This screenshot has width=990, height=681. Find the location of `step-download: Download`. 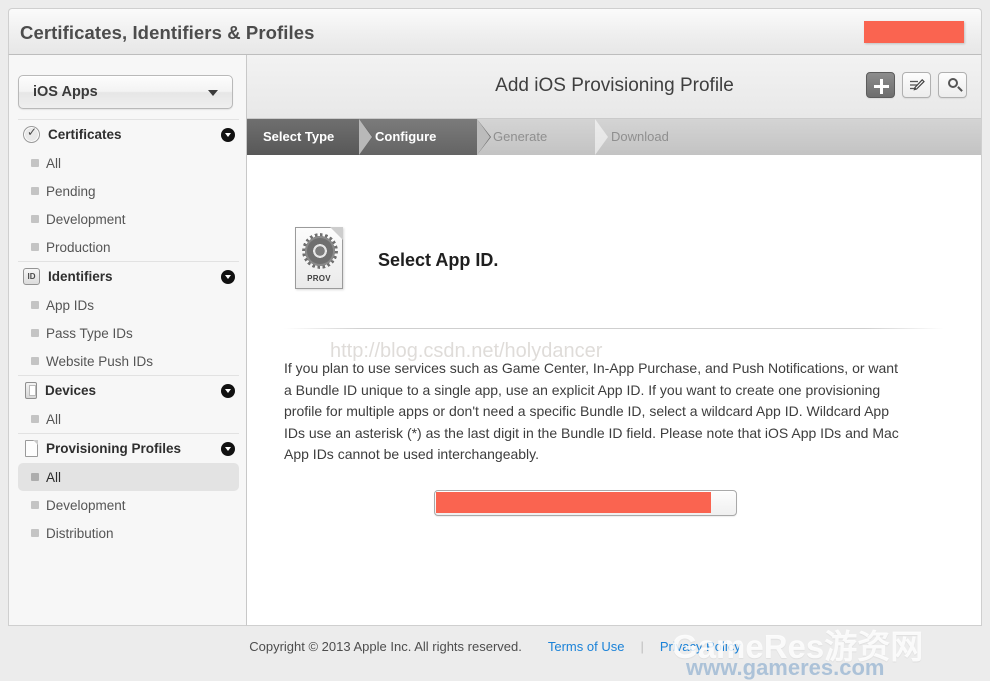

step-download: Download is located at coordinates (640, 137).